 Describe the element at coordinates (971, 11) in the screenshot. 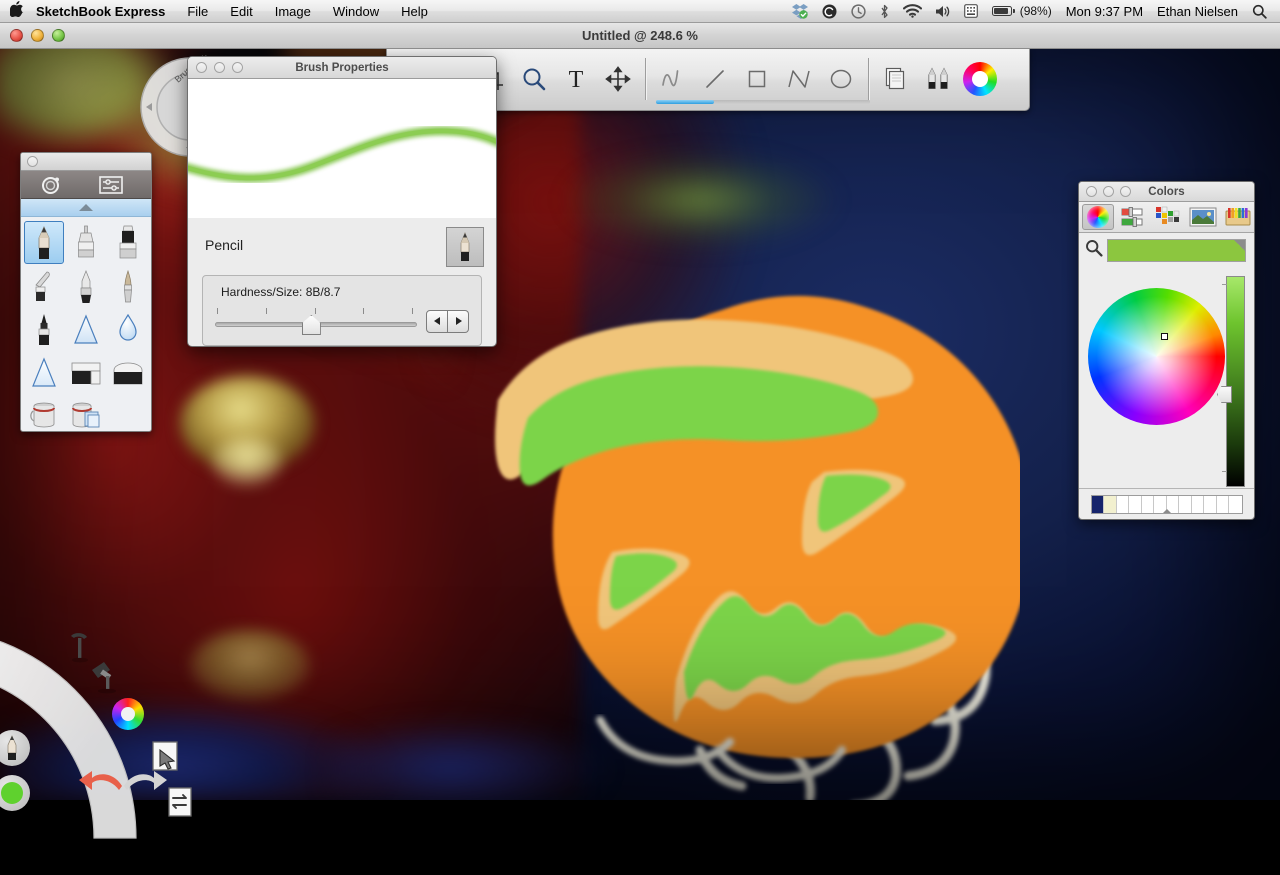

I see `input-menu-icon` at that location.